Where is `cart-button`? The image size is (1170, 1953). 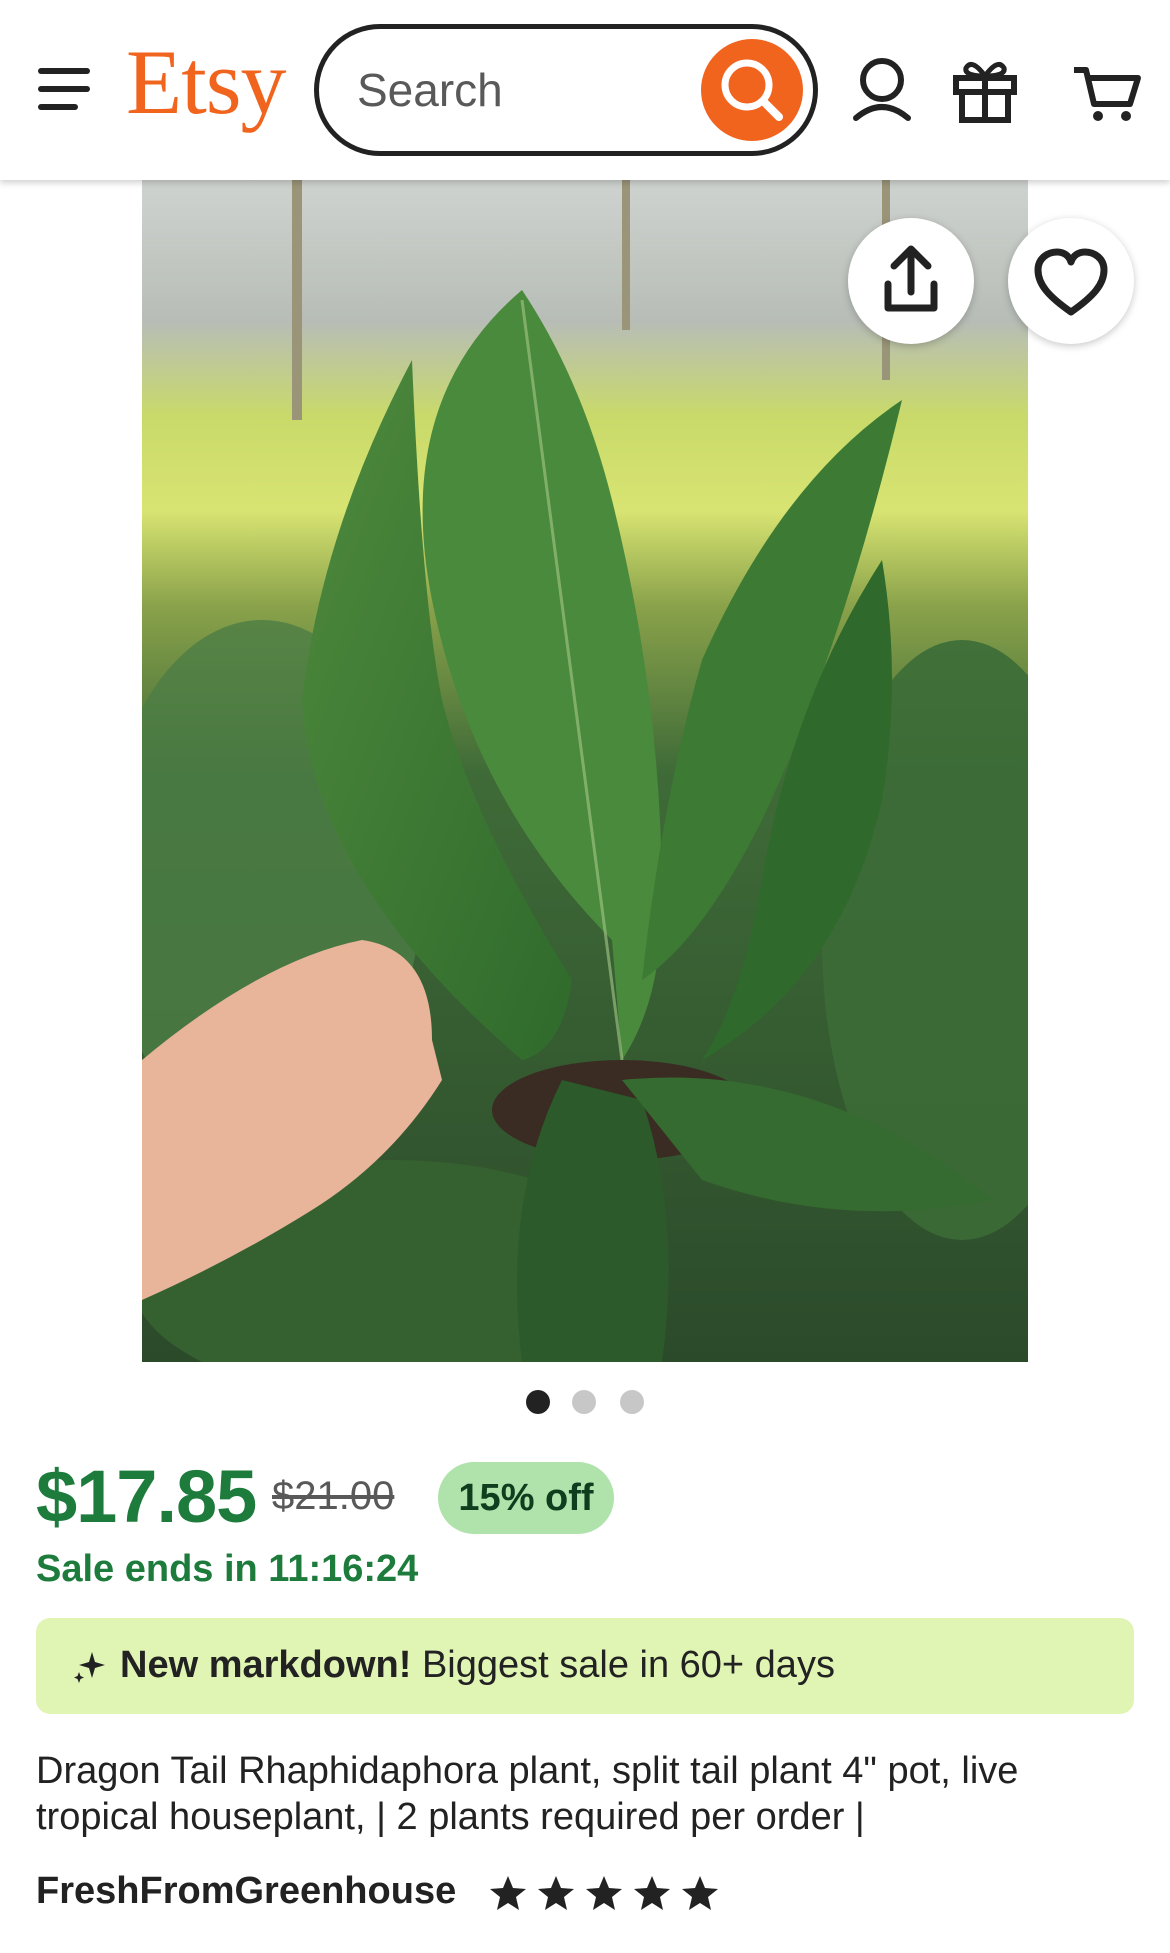
cart-button is located at coordinates (1110, 92).